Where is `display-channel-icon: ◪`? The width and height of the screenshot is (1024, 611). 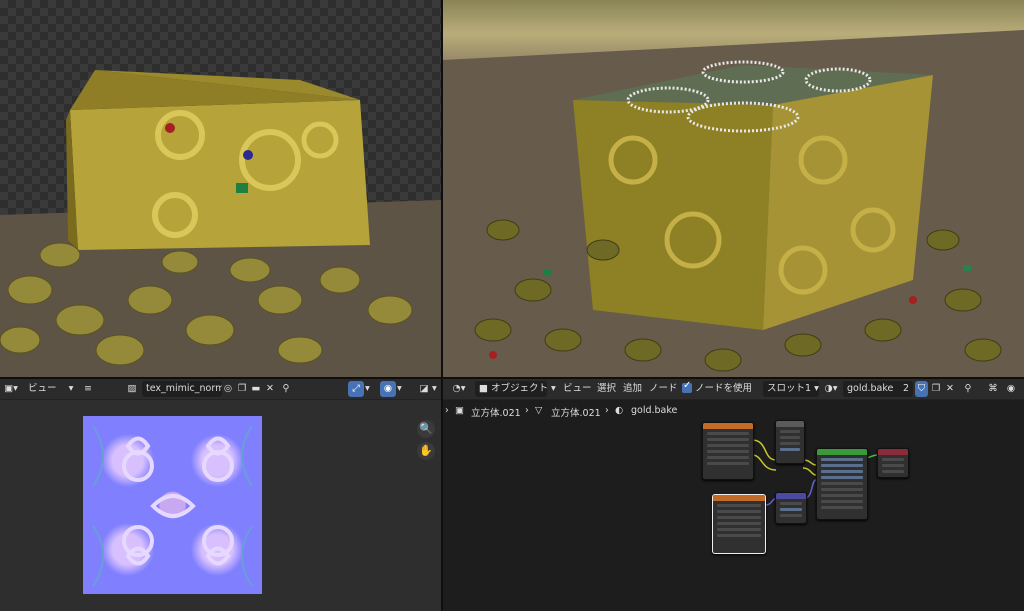
display-channel-icon: ◪ is located at coordinates (424, 389).